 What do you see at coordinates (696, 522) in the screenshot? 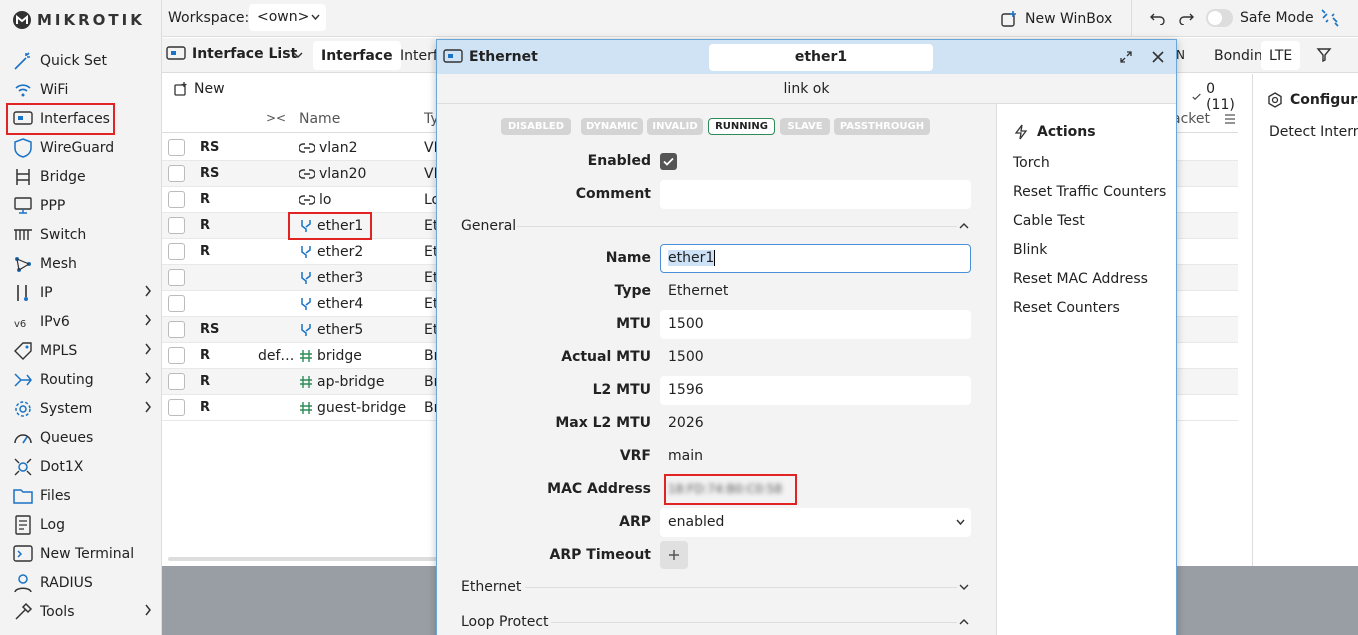
I see `arp-value: enabled` at bounding box center [696, 522].